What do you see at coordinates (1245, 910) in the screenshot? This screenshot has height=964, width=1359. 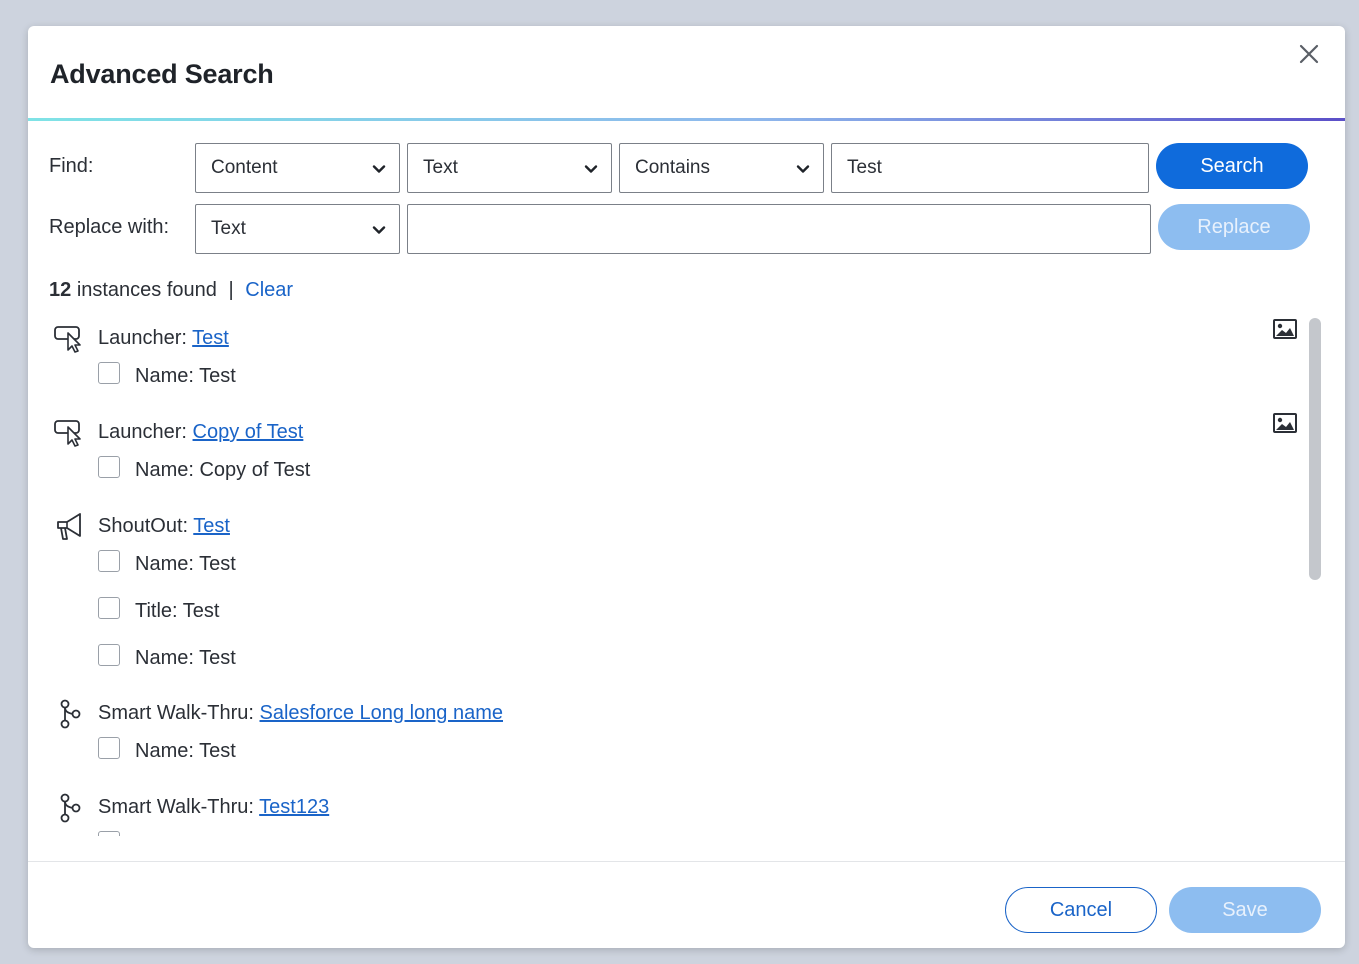 I see `save-button: Save` at bounding box center [1245, 910].